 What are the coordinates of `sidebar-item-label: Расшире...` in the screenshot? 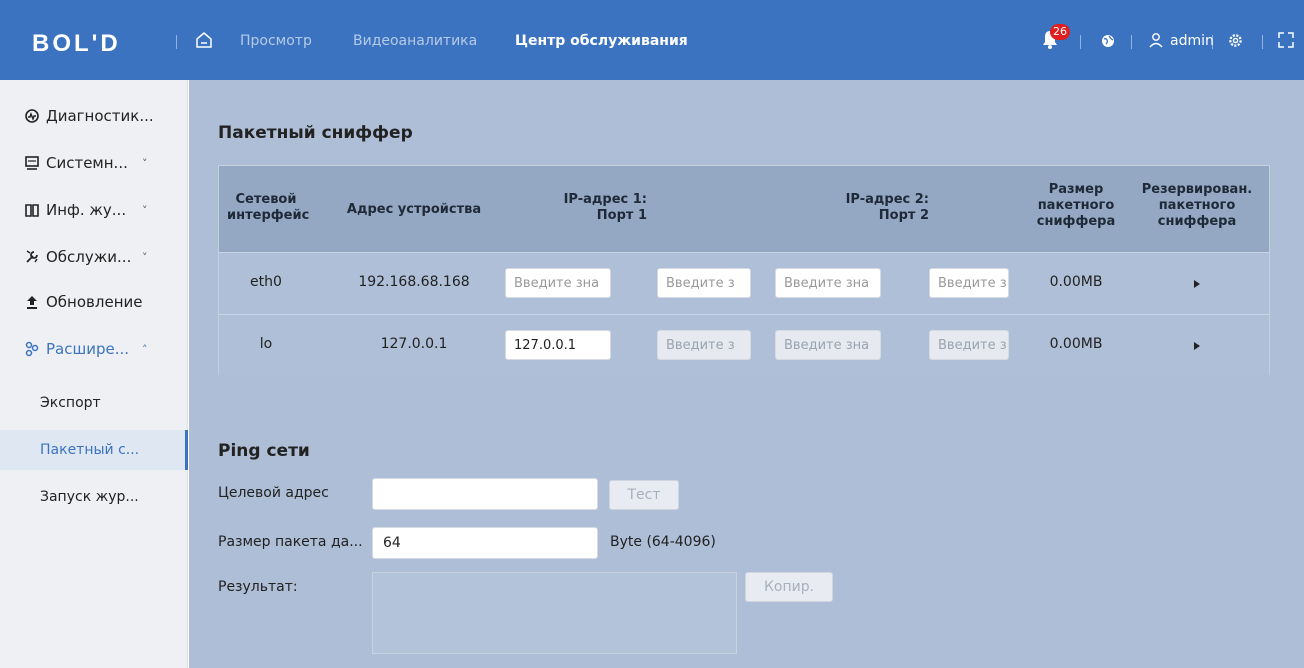 It's located at (88, 349).